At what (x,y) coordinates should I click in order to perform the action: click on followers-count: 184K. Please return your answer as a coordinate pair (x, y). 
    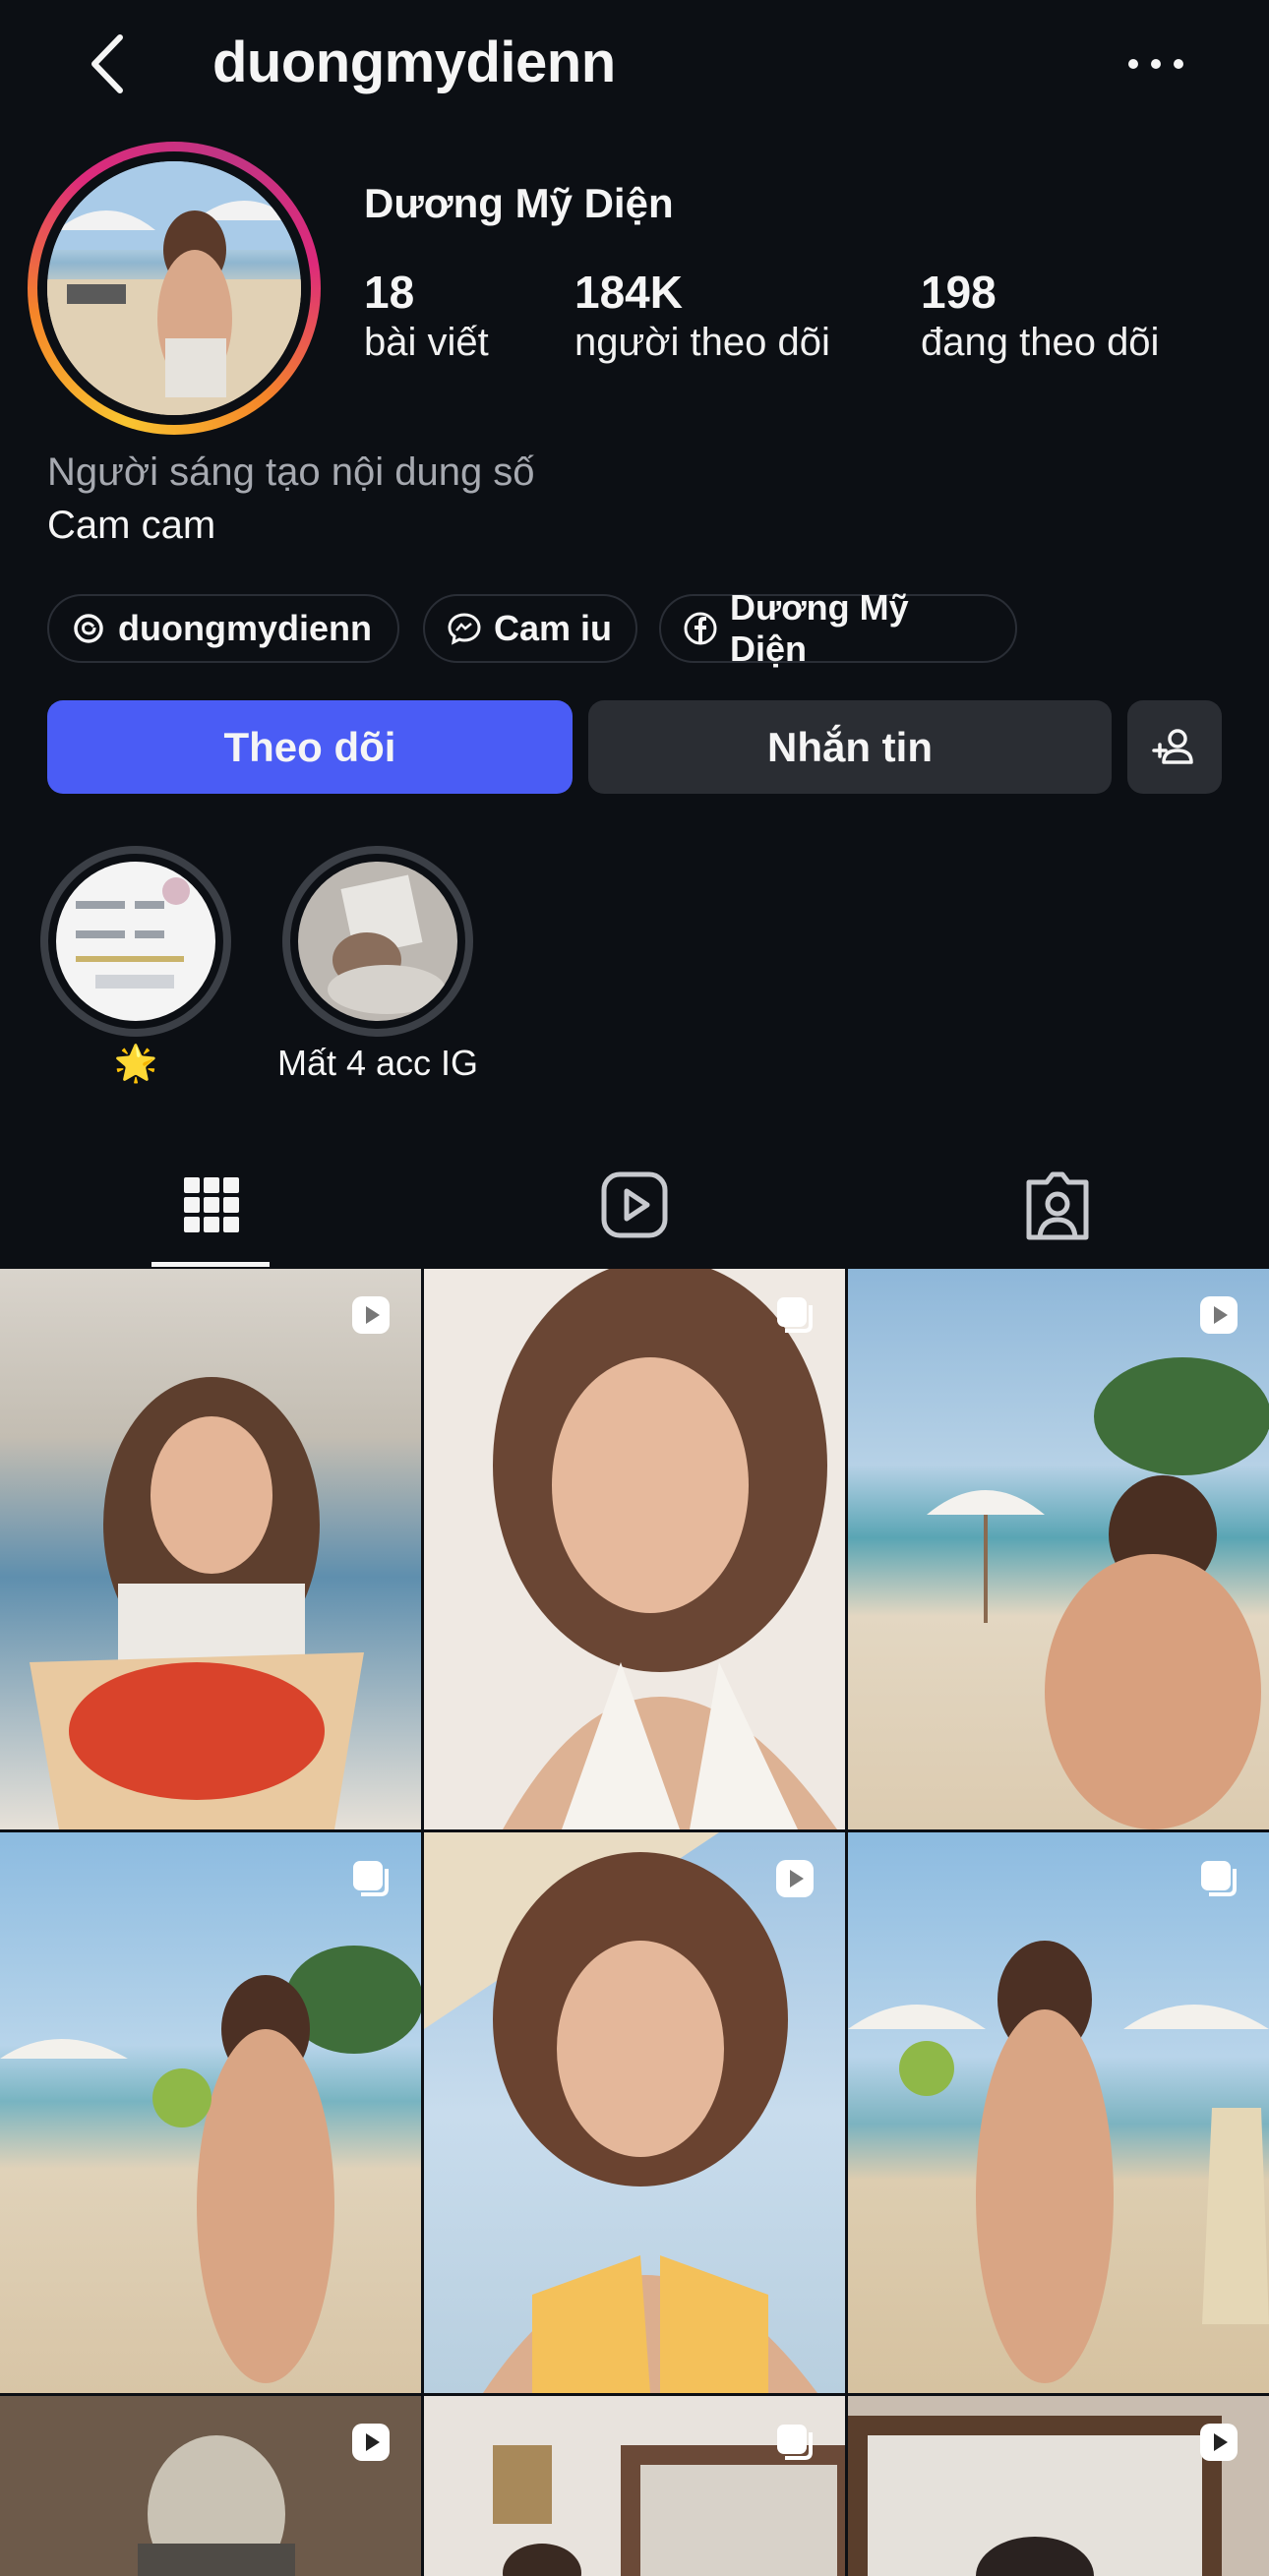
    Looking at the image, I should click on (628, 292).